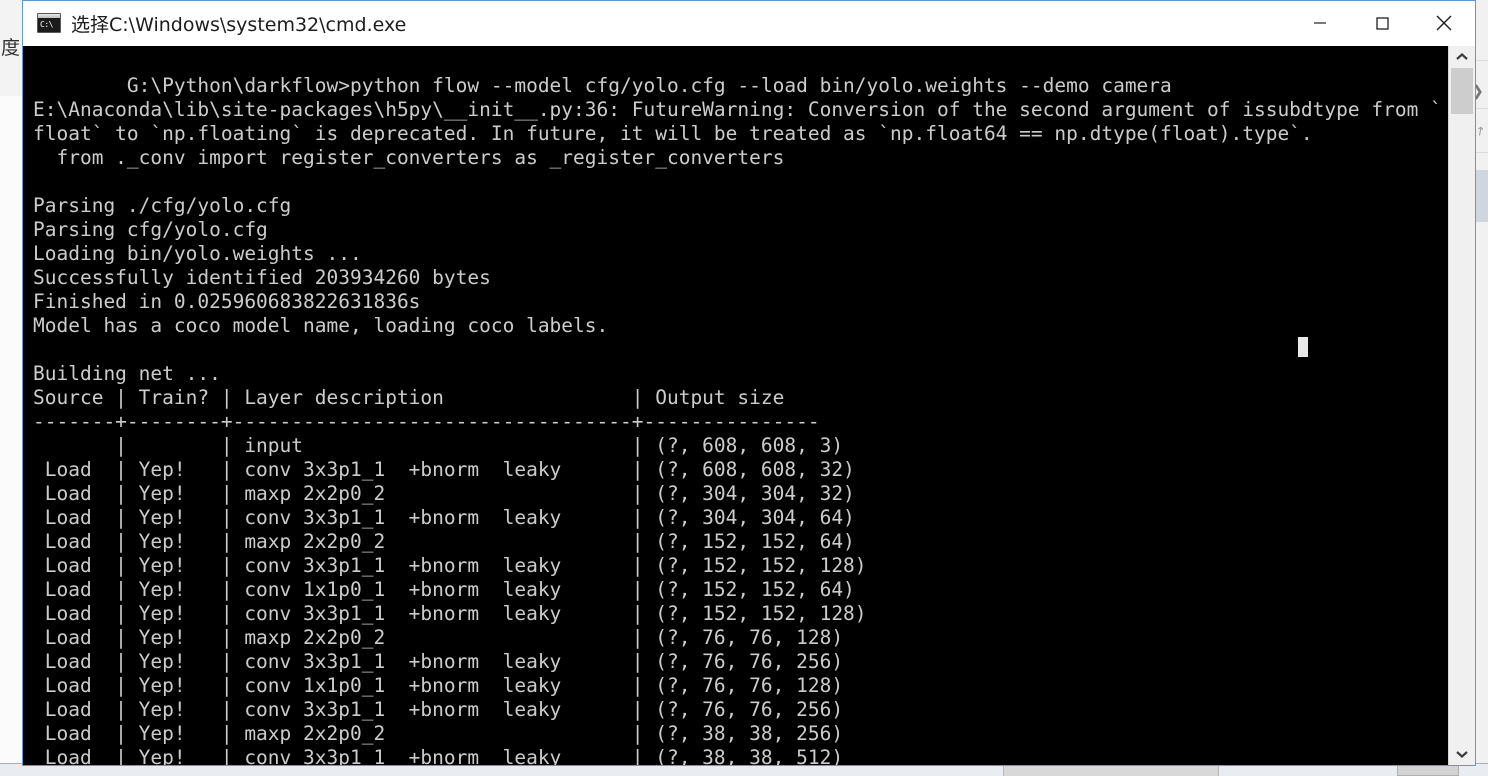 The image size is (1488, 776). I want to click on maximize-button, so click(1382, 23).